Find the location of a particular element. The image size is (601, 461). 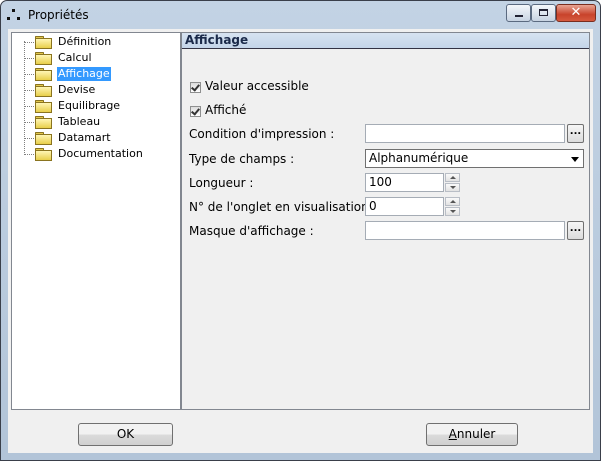

valeur-accessible-label: Valeur accessible is located at coordinates (257, 86).